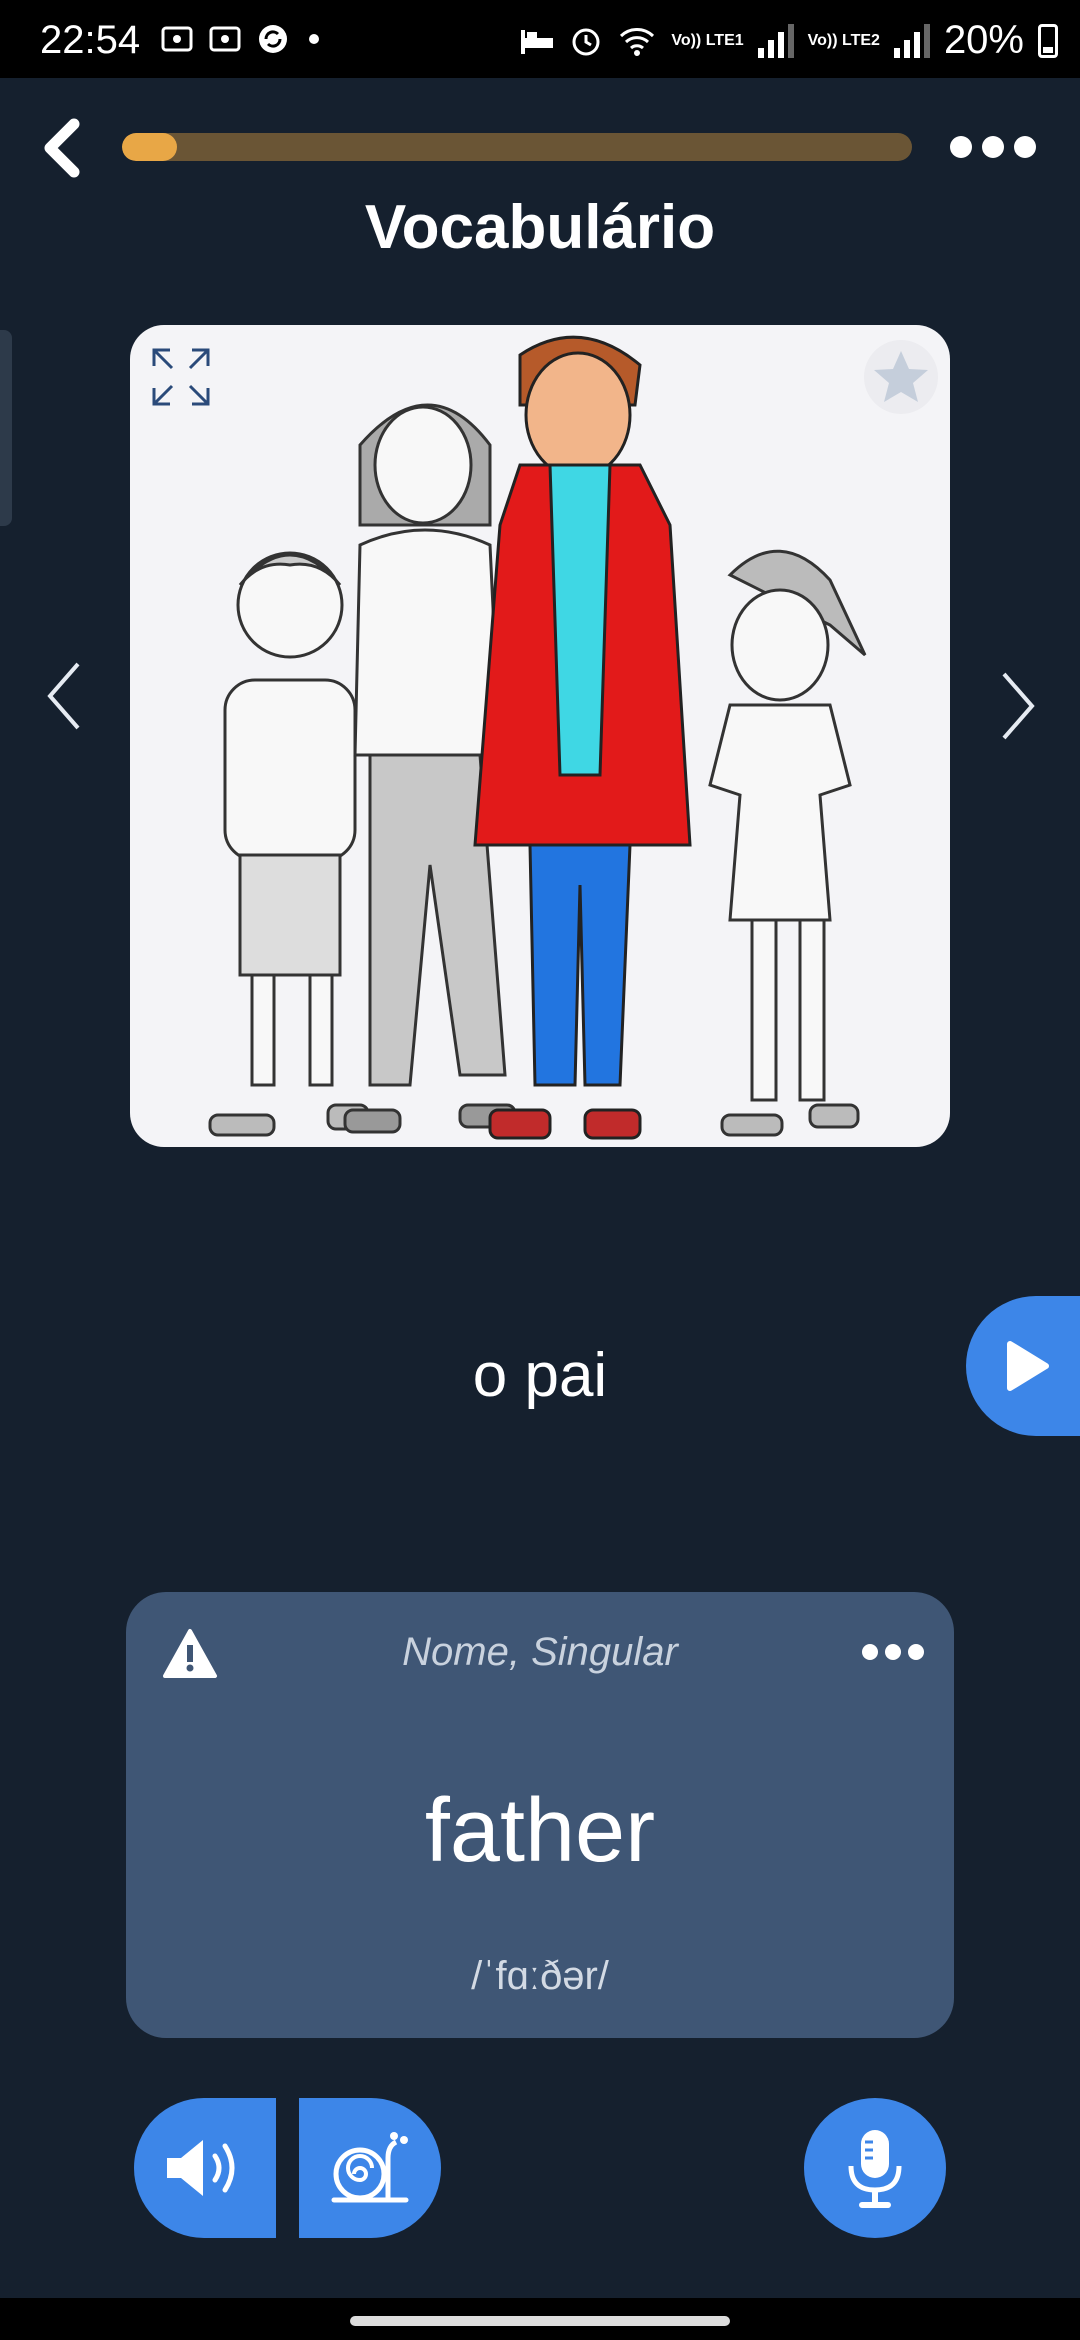 The height and width of the screenshot is (2340, 1080). I want to click on translation-more-button, so click(893, 1652).